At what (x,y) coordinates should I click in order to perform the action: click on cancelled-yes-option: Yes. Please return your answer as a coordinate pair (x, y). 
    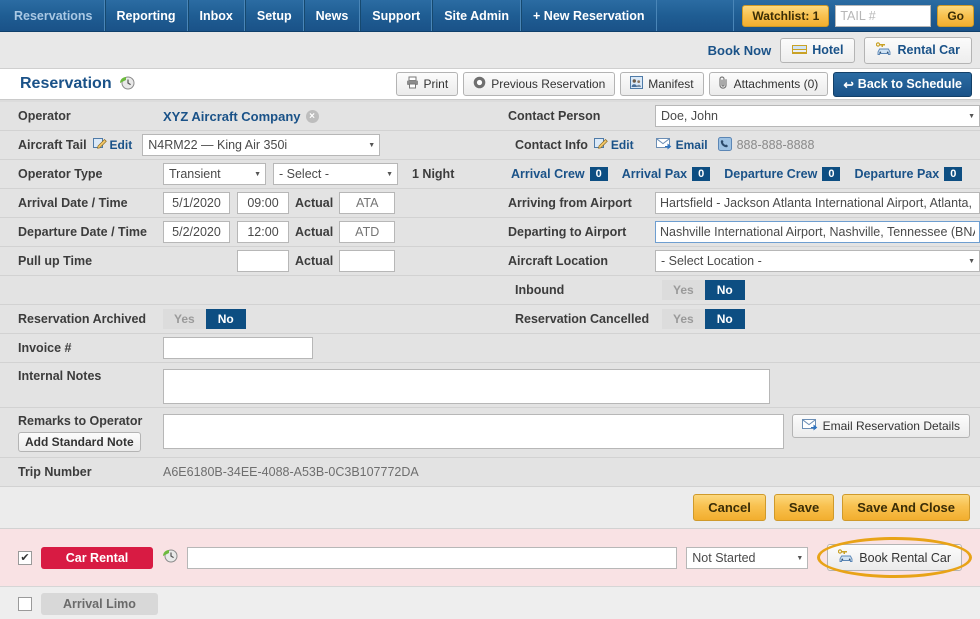
    Looking at the image, I should click on (683, 319).